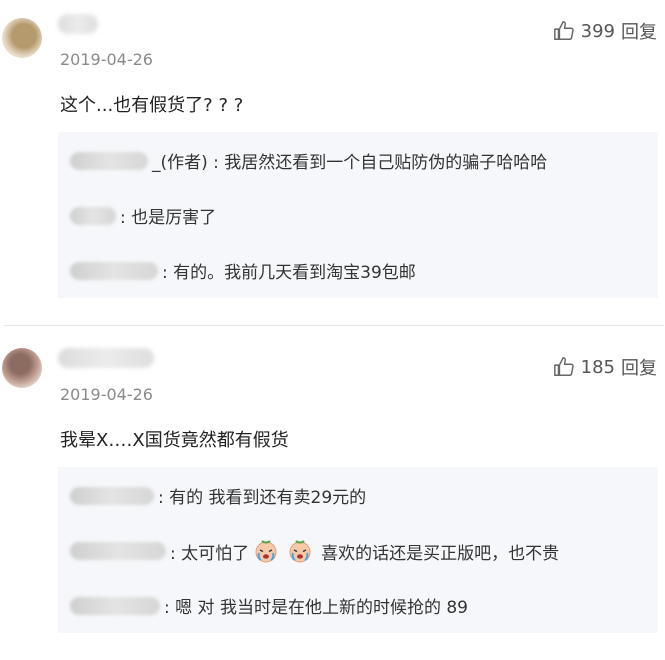  What do you see at coordinates (314, 551) in the screenshot?
I see `reply-item: : 太可怕了 喜欢的话还是买正版吧，也不贵` at bounding box center [314, 551].